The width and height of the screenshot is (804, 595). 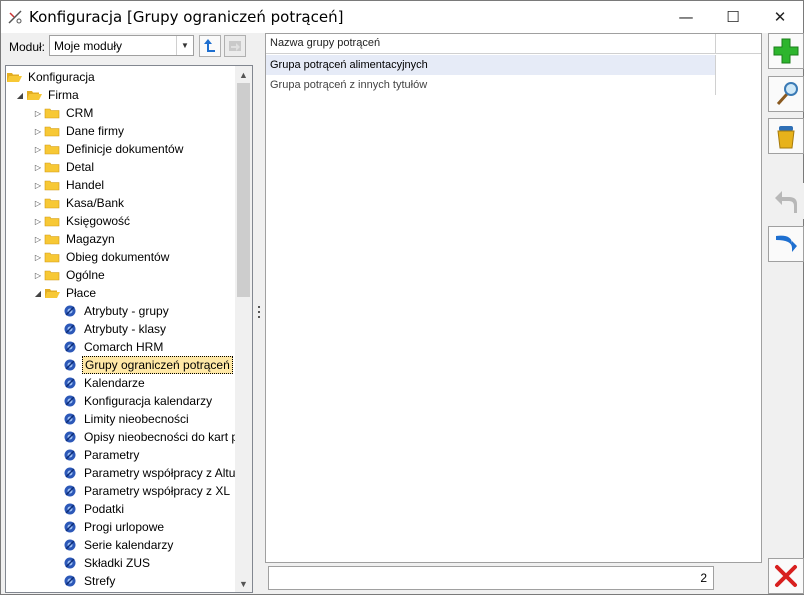 I want to click on minimize-icon: —, so click(x=686, y=17).